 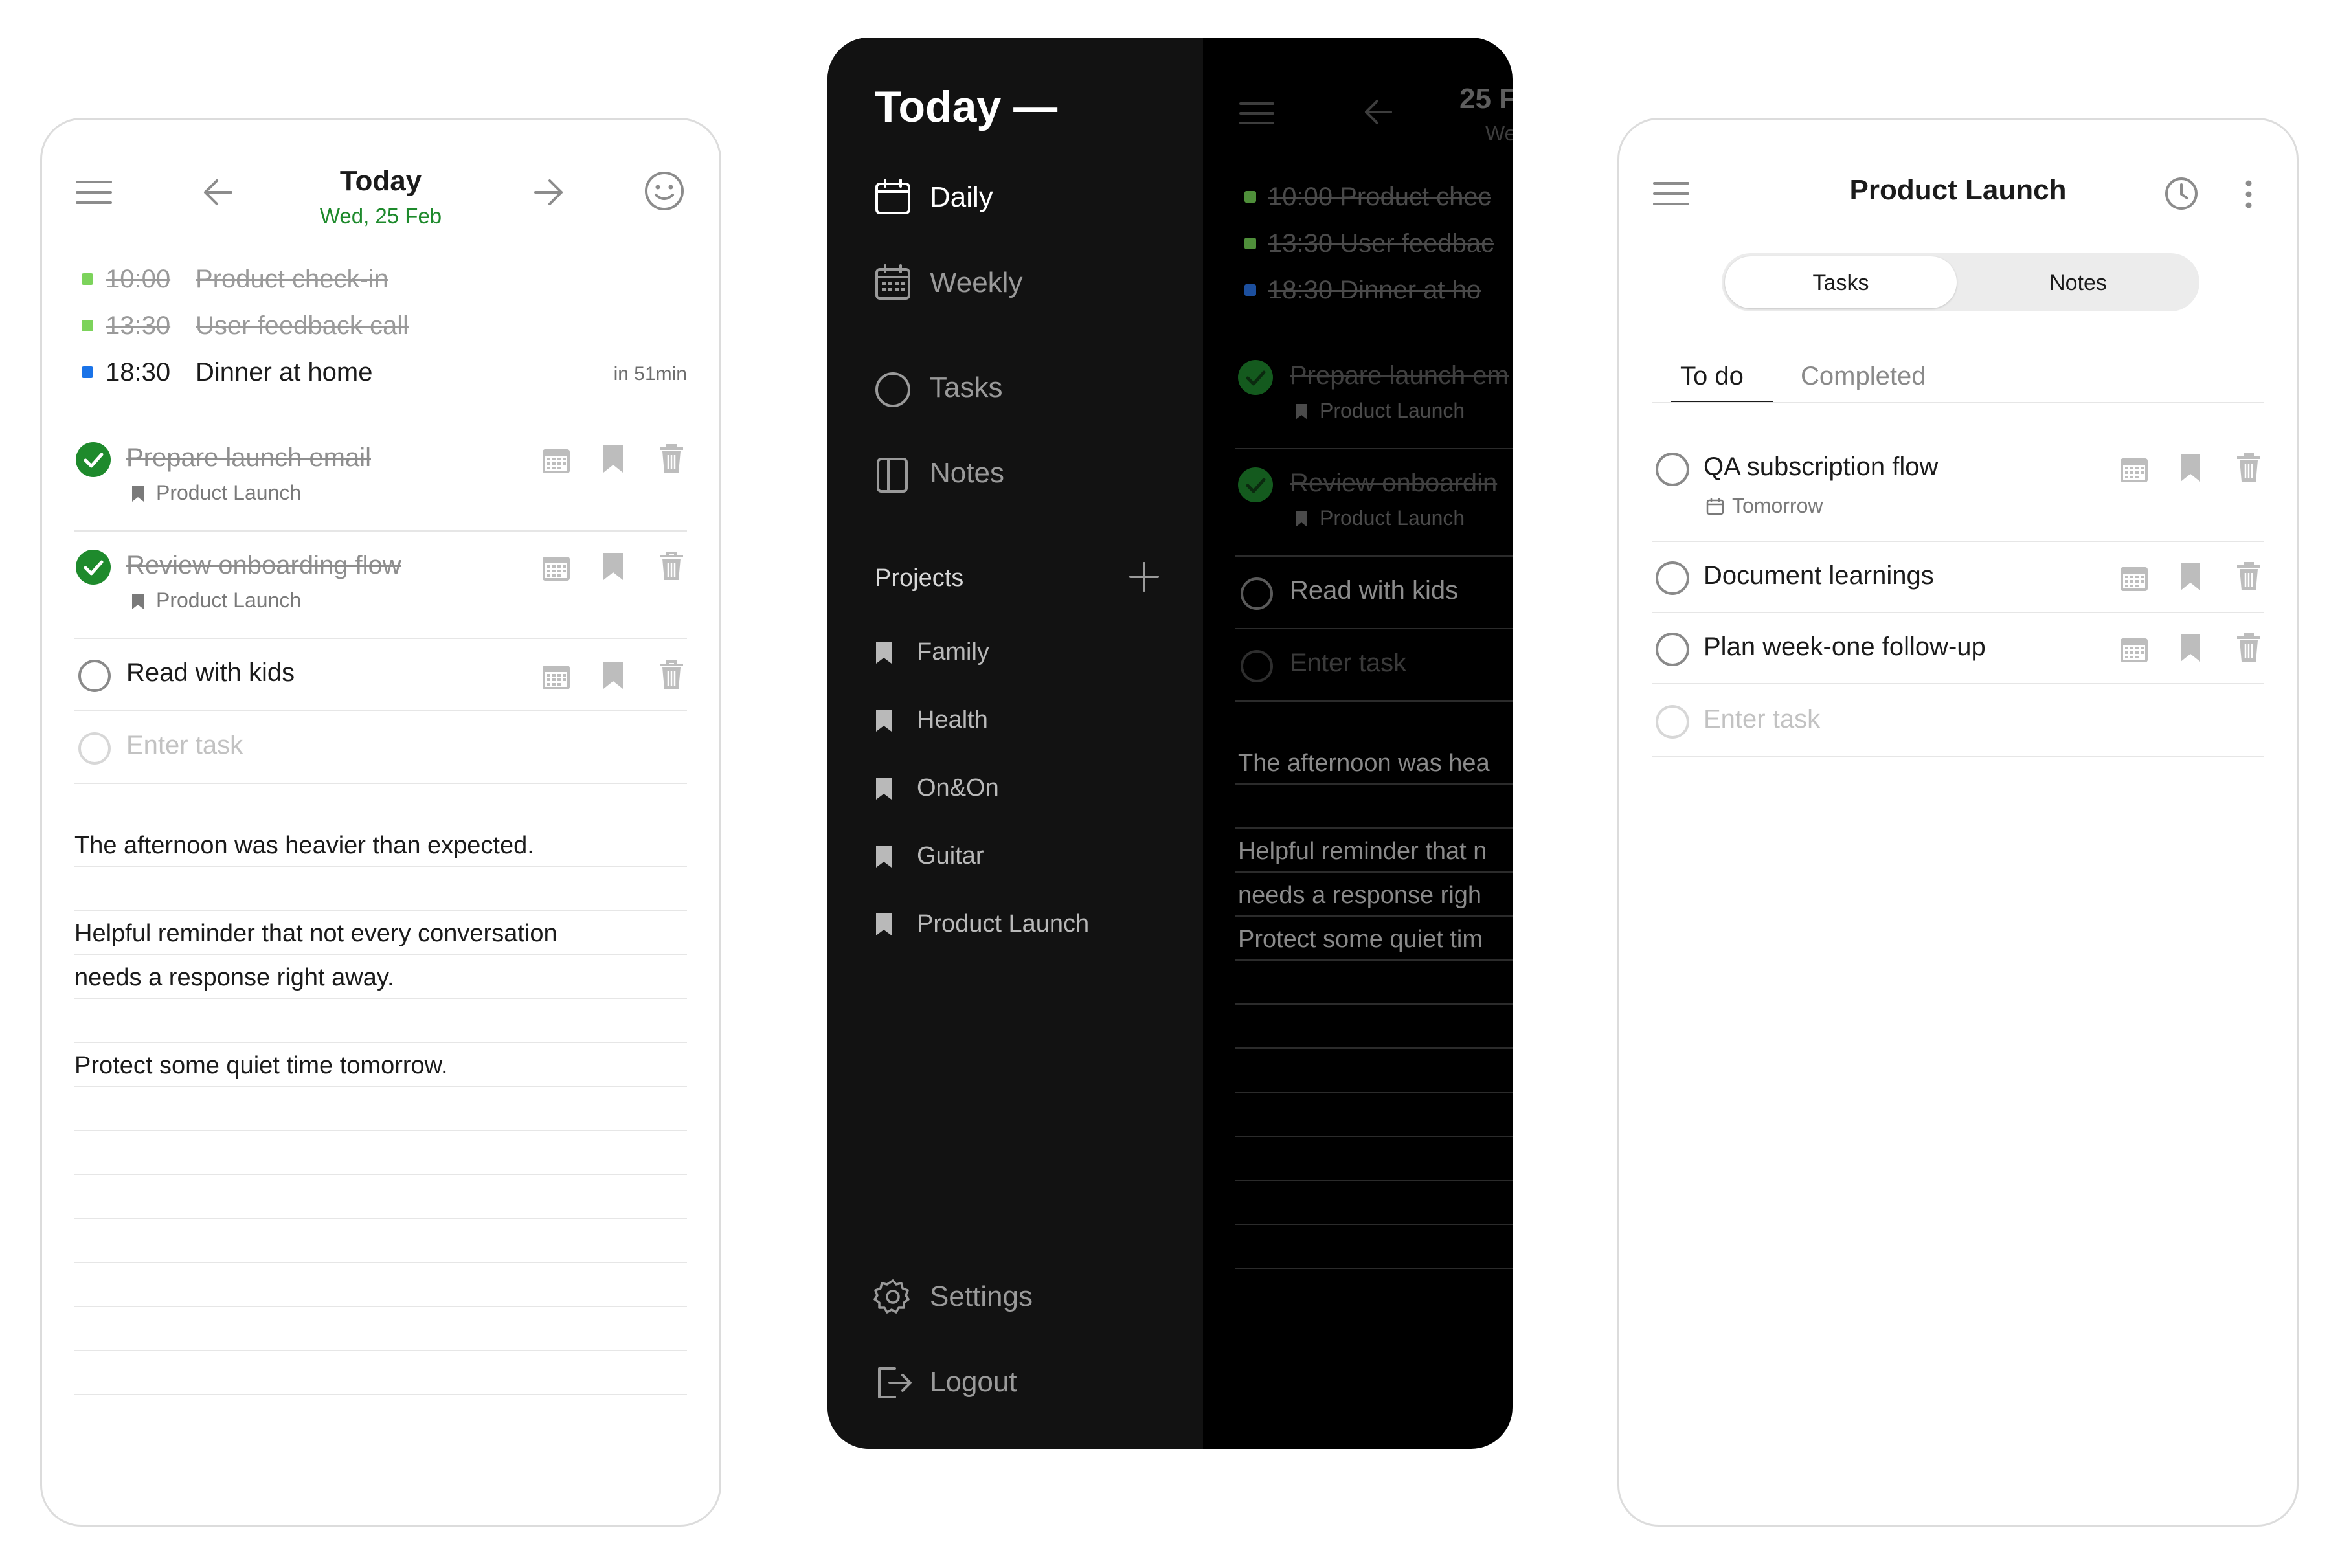 What do you see at coordinates (1841, 282) in the screenshot?
I see `tab-tasks: Tasks` at bounding box center [1841, 282].